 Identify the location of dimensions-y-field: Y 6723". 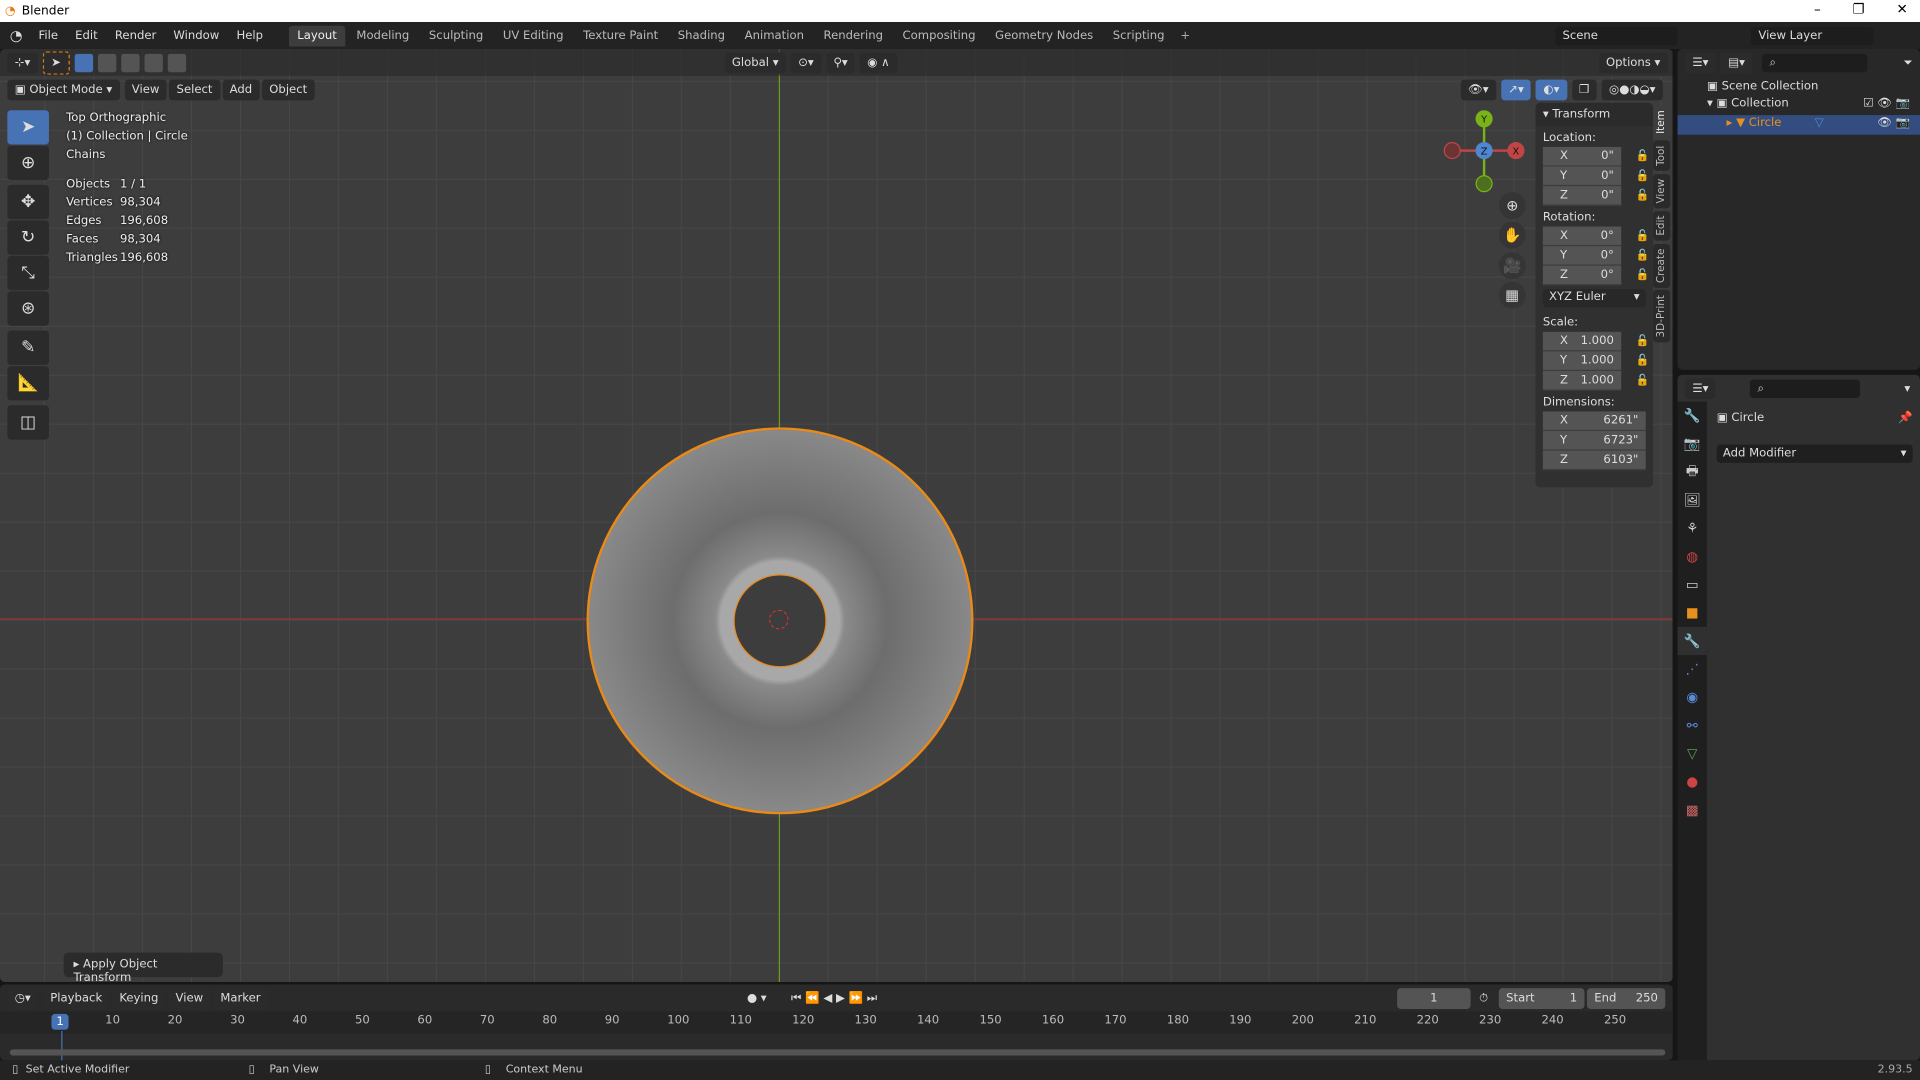
(1594, 441).